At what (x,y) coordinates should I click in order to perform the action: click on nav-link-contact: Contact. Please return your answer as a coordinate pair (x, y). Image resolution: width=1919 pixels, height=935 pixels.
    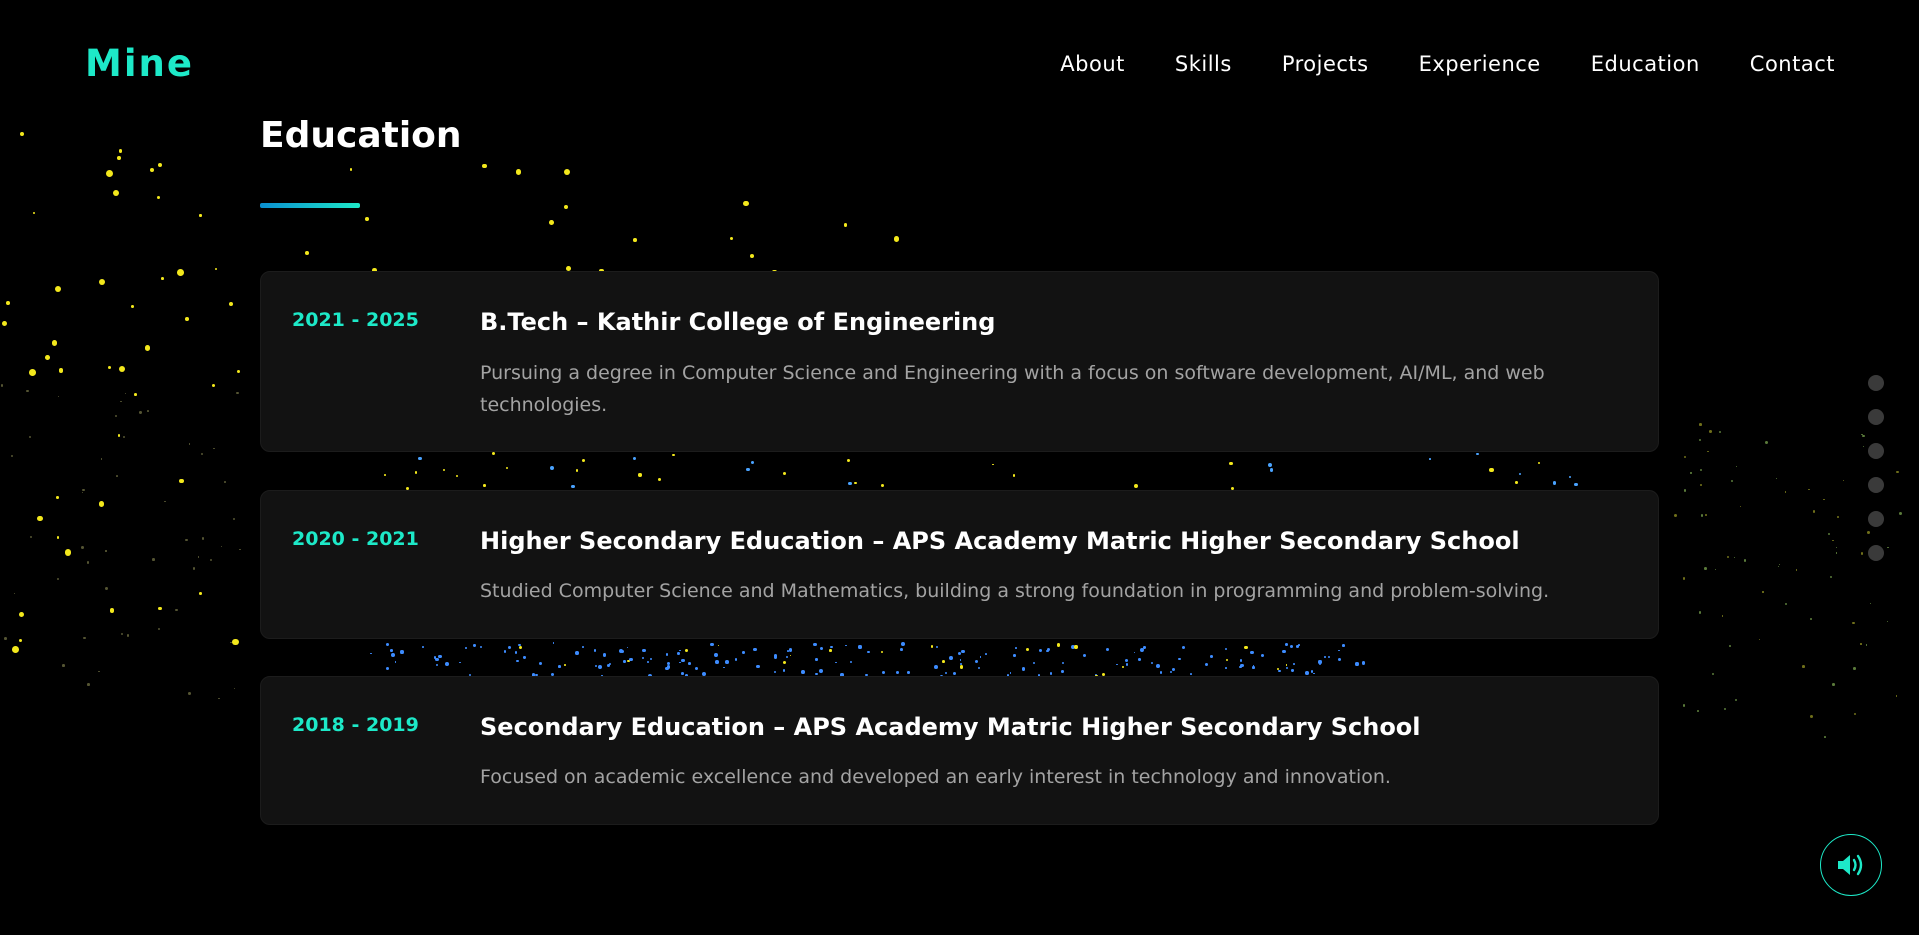
    Looking at the image, I should click on (1792, 64).